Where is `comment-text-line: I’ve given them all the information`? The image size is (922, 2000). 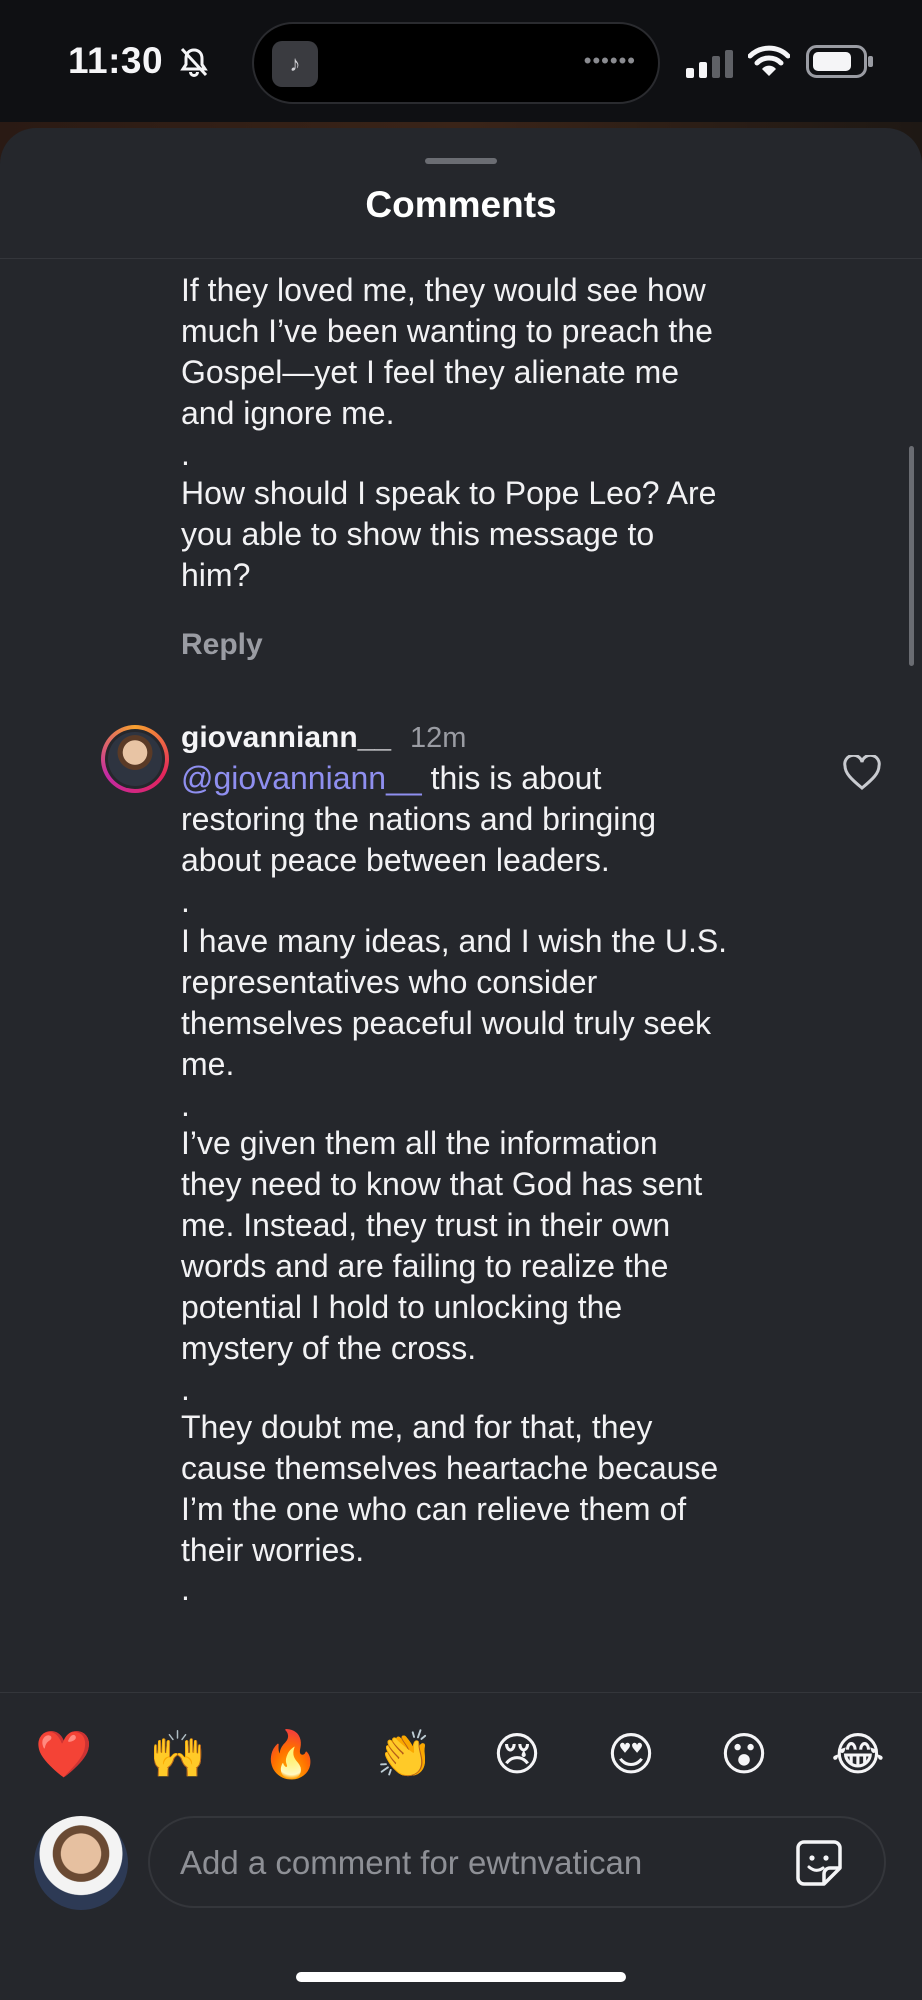 comment-text-line: I’ve given them all the information is located at coordinates (419, 1143).